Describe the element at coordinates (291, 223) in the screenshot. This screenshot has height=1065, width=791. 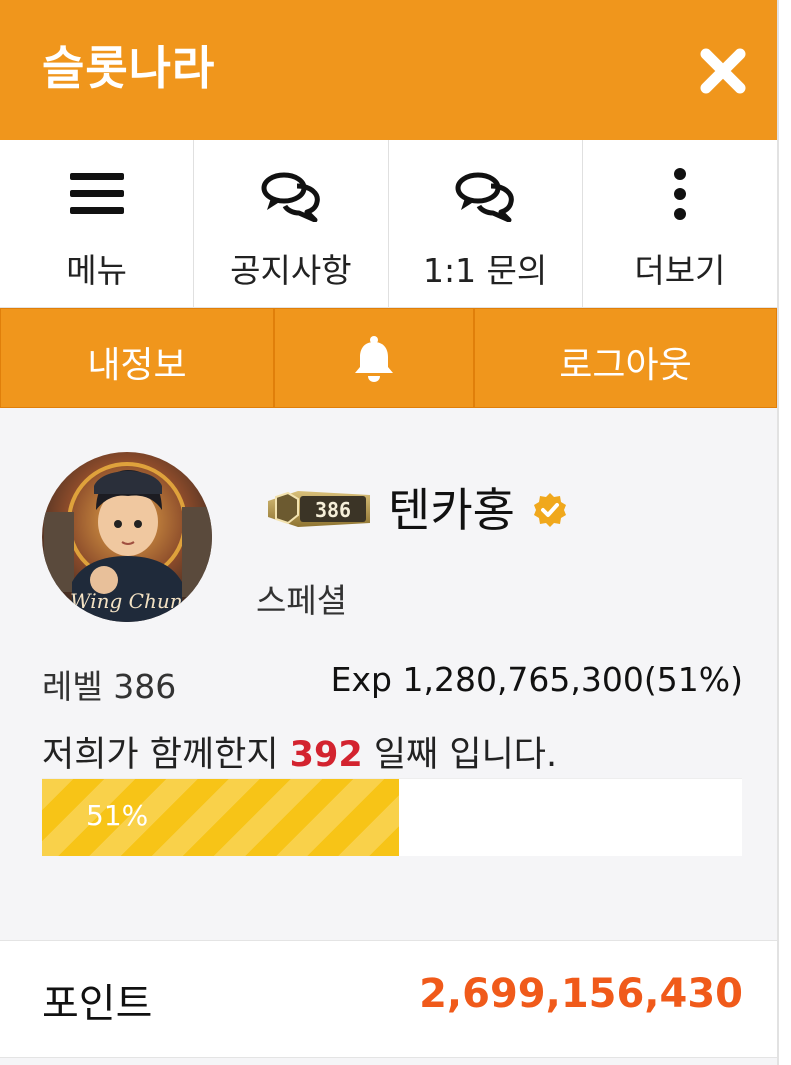
I see `notice-button: 공지사항` at that location.